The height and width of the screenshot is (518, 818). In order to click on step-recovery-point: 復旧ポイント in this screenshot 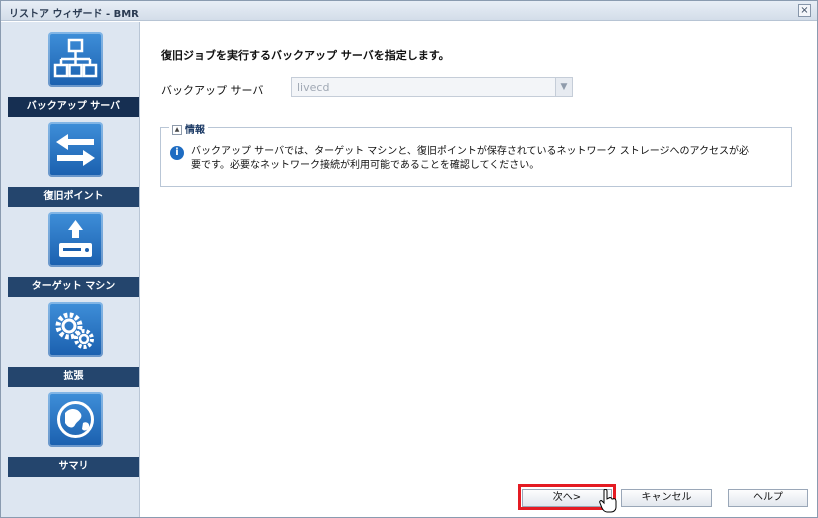, I will do `click(73, 162)`.